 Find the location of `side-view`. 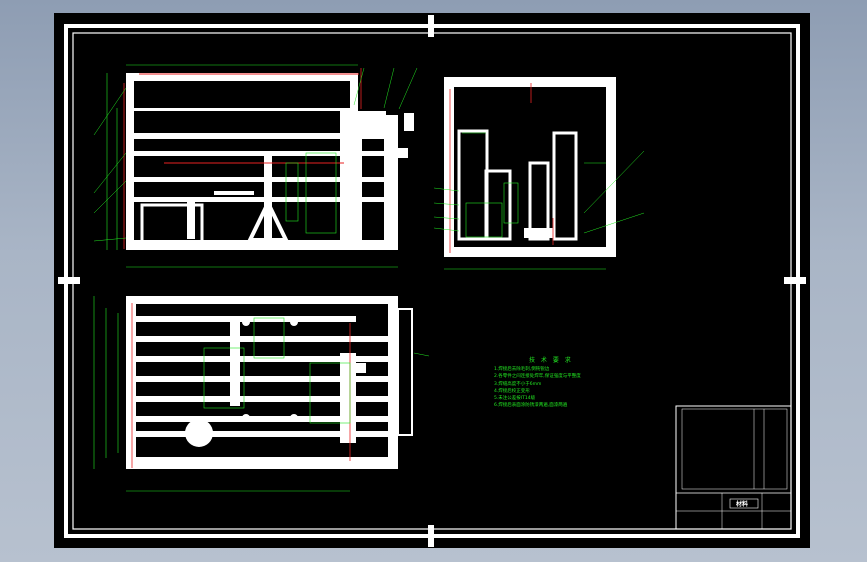

side-view is located at coordinates (539, 173).